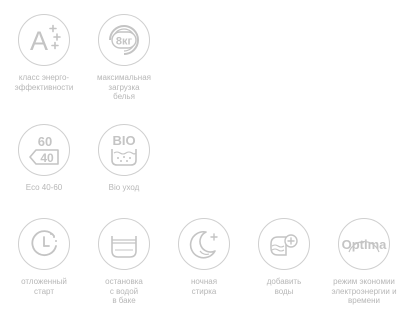  Describe the element at coordinates (124, 301) in the screenshot. I see `stop-with-water-caption-line-3: в баке` at that location.